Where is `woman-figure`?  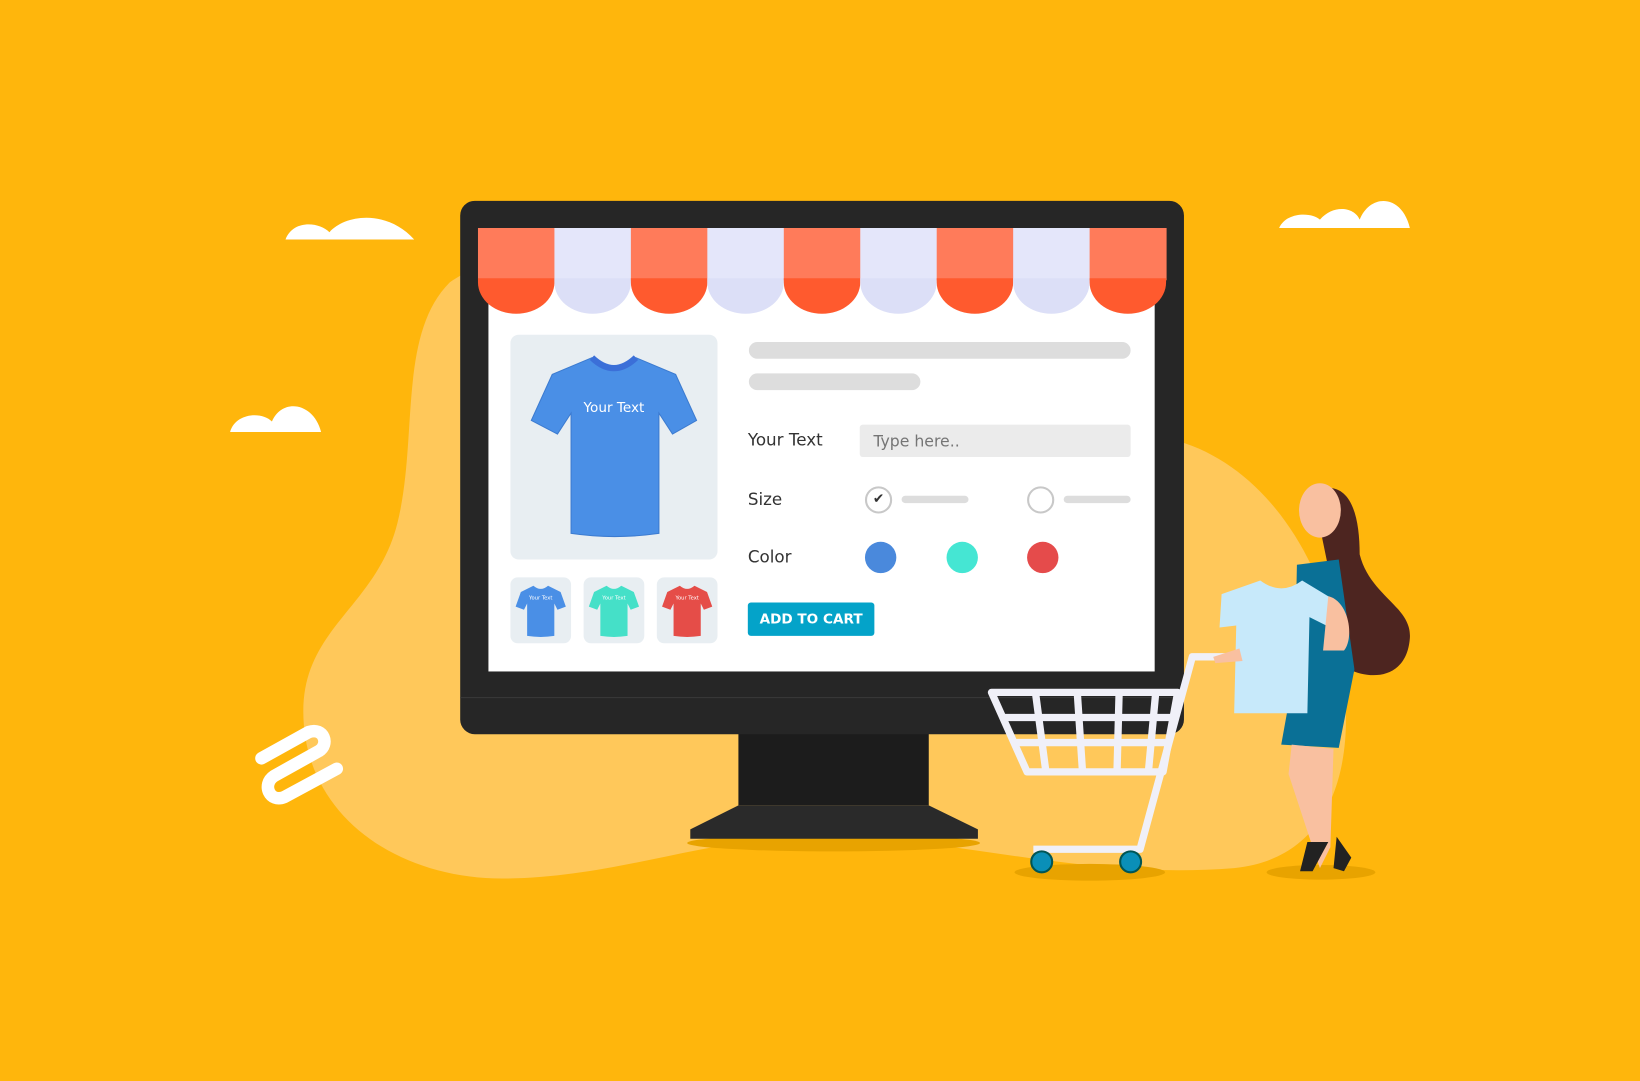
woman-figure is located at coordinates (1311, 677).